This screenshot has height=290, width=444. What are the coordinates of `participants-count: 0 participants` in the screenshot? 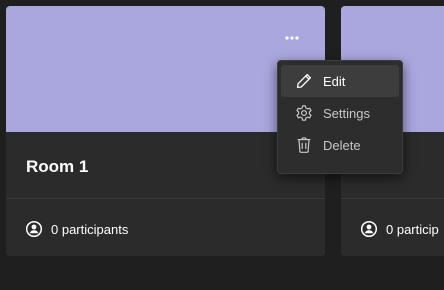 It's located at (90, 229).